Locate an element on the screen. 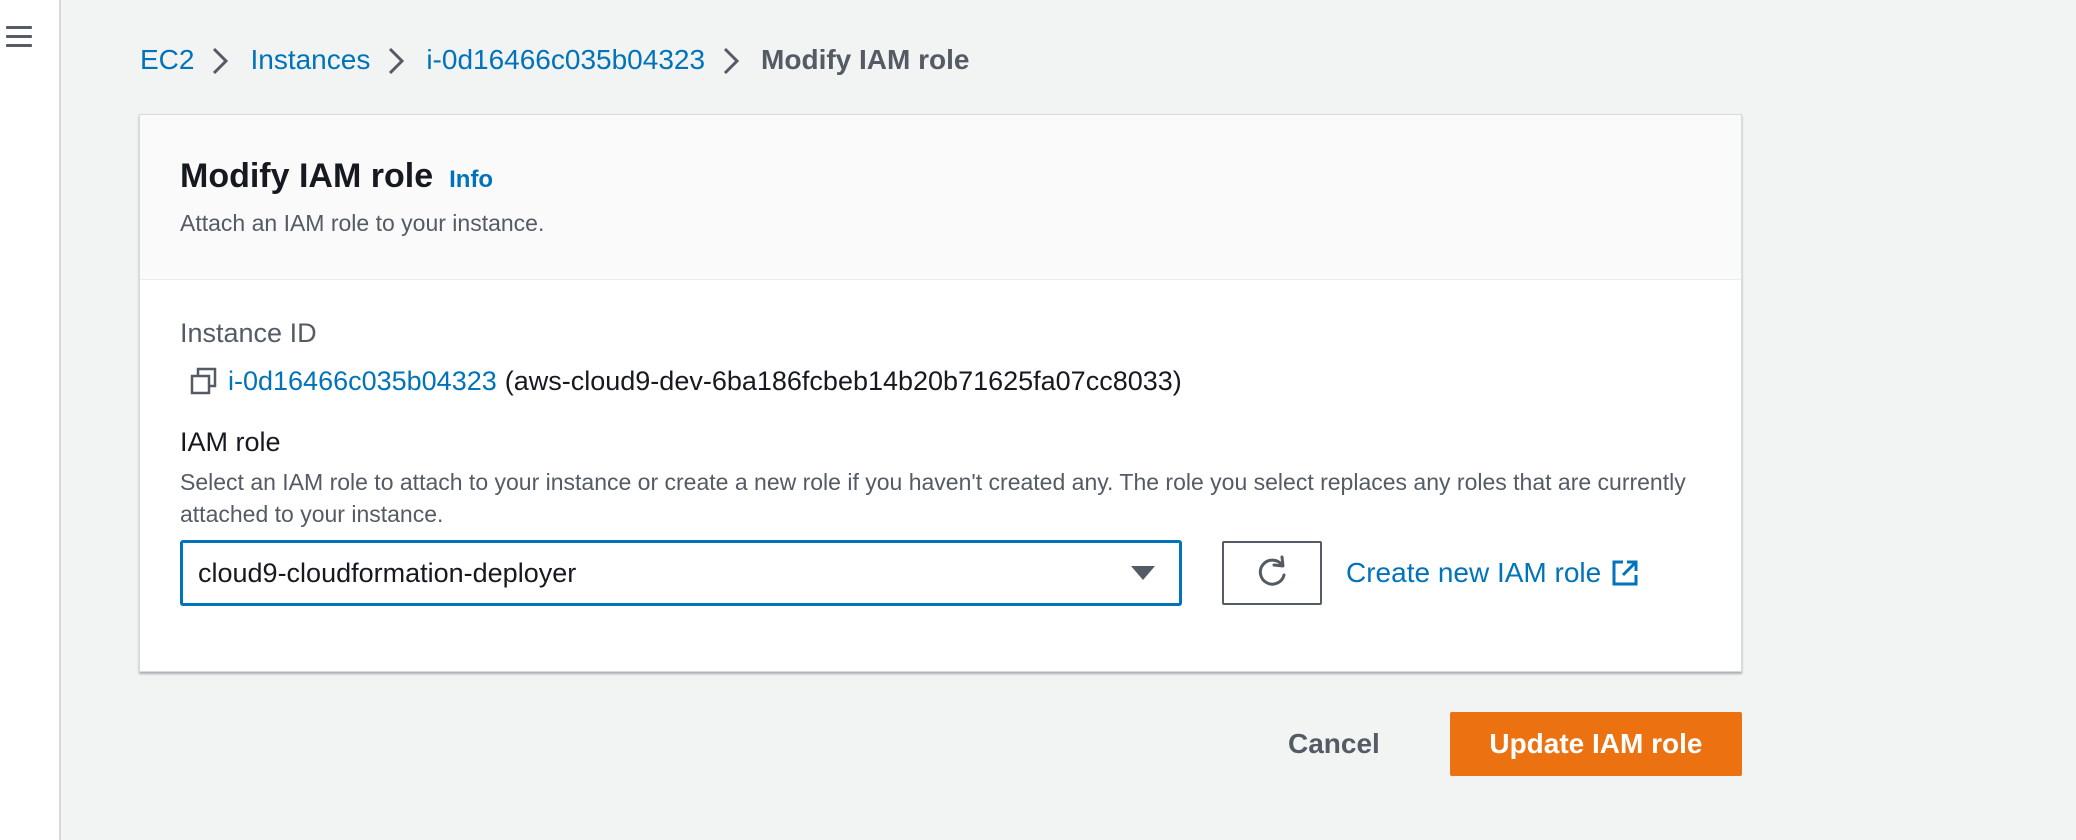  caret-down-icon is located at coordinates (1143, 573).